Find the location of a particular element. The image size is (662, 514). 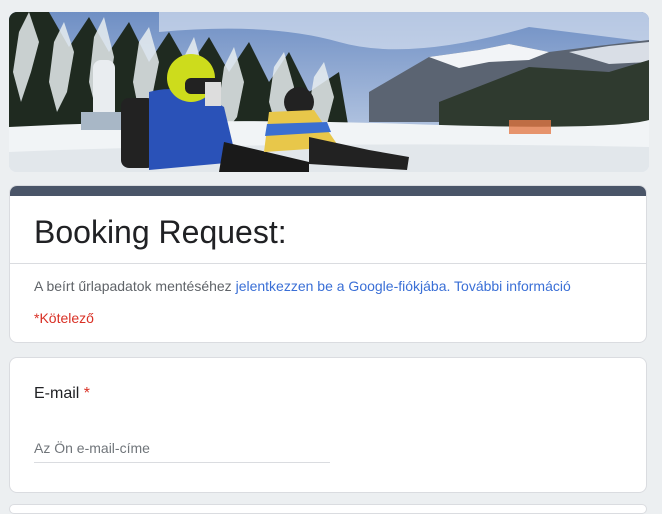

question-label-text: E-mail is located at coordinates (57, 393).